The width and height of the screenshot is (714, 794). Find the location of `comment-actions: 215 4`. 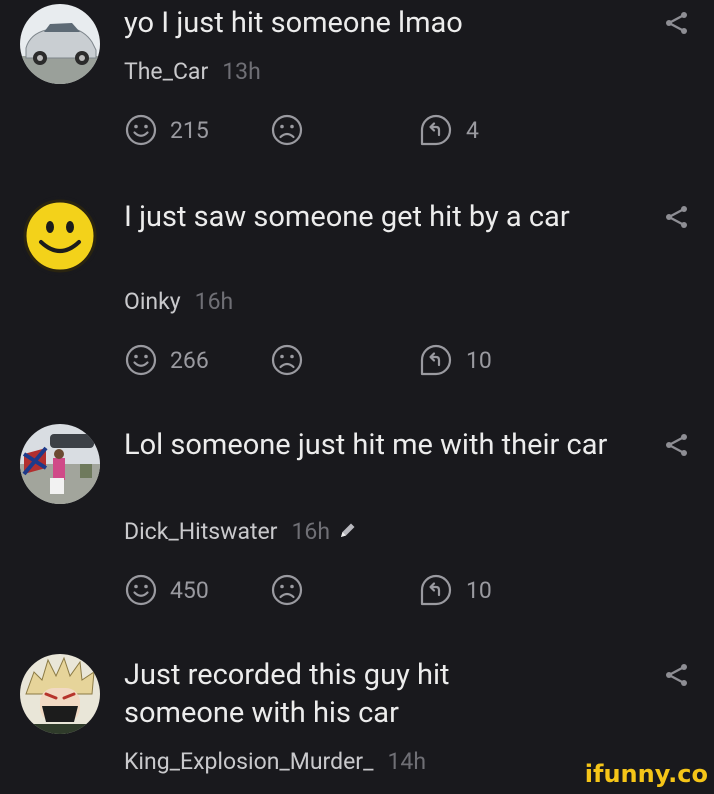

comment-actions: 215 4 is located at coordinates (334, 130).